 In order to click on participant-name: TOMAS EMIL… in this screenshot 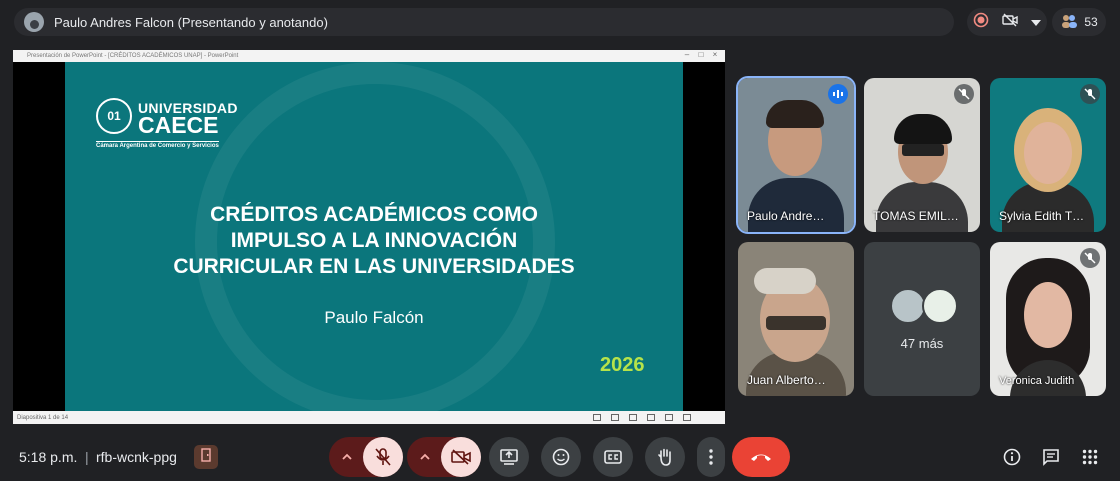, I will do `click(916, 216)`.